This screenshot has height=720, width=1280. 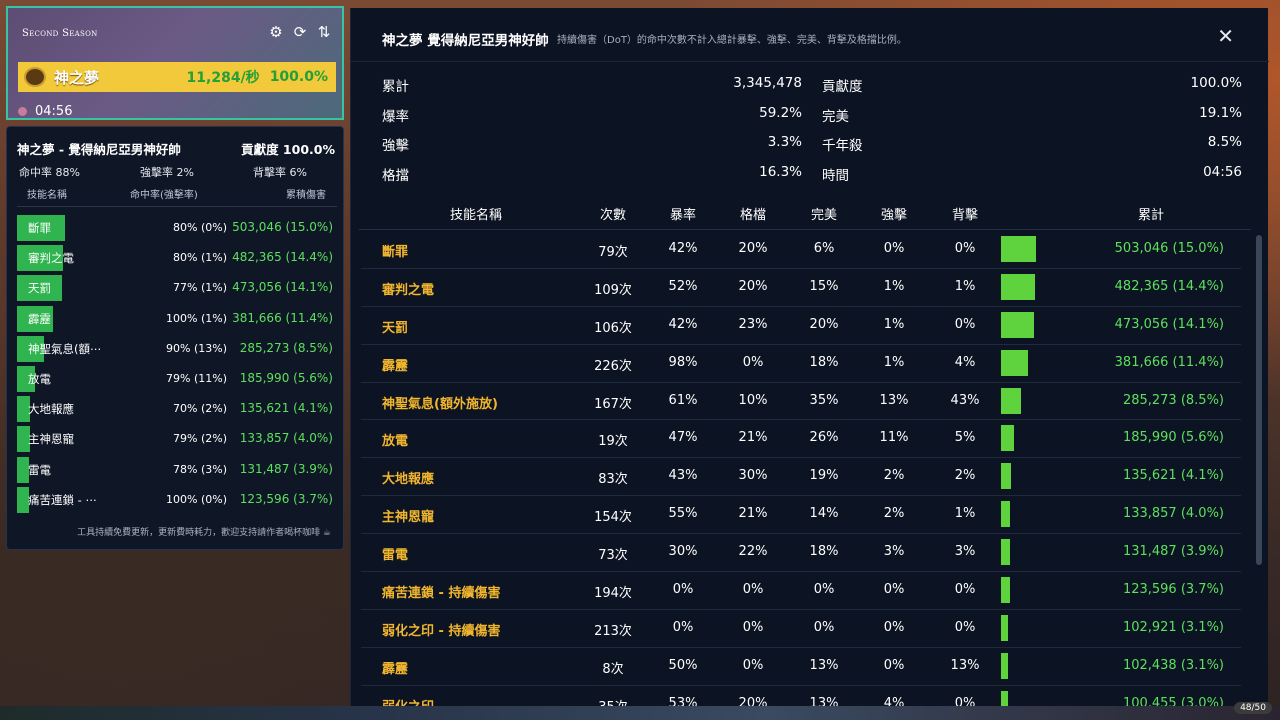 I want to click on skill-name: 大地報應, so click(x=51, y=409).